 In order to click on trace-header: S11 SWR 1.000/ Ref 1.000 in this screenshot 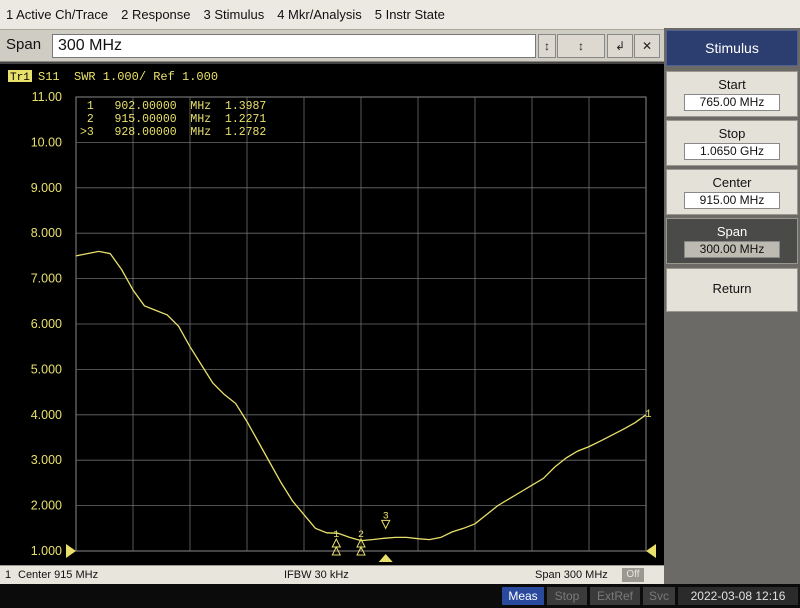, I will do `click(128, 77)`.